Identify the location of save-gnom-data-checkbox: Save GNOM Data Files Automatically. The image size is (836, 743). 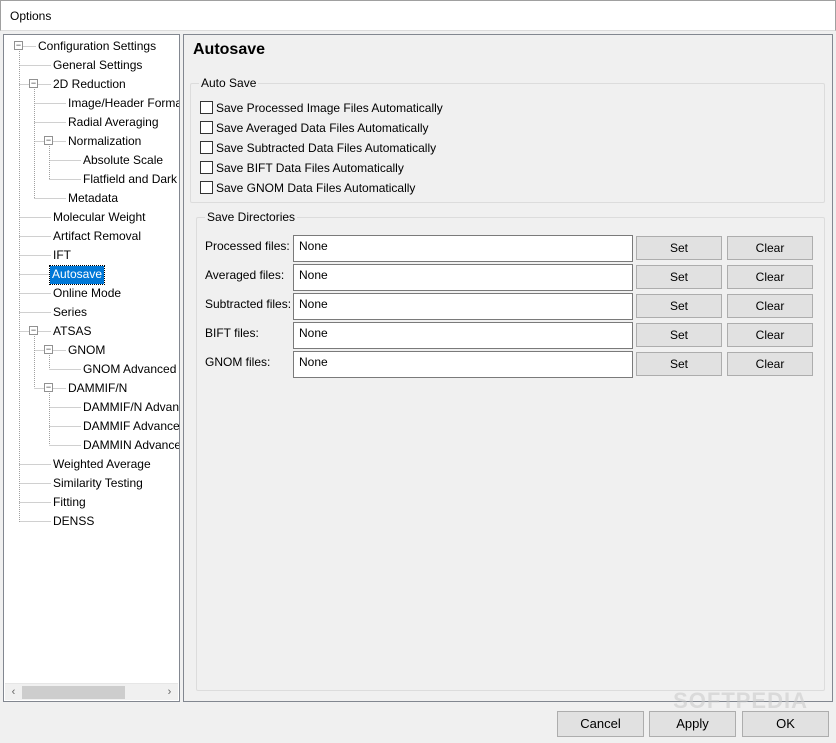
(307, 189).